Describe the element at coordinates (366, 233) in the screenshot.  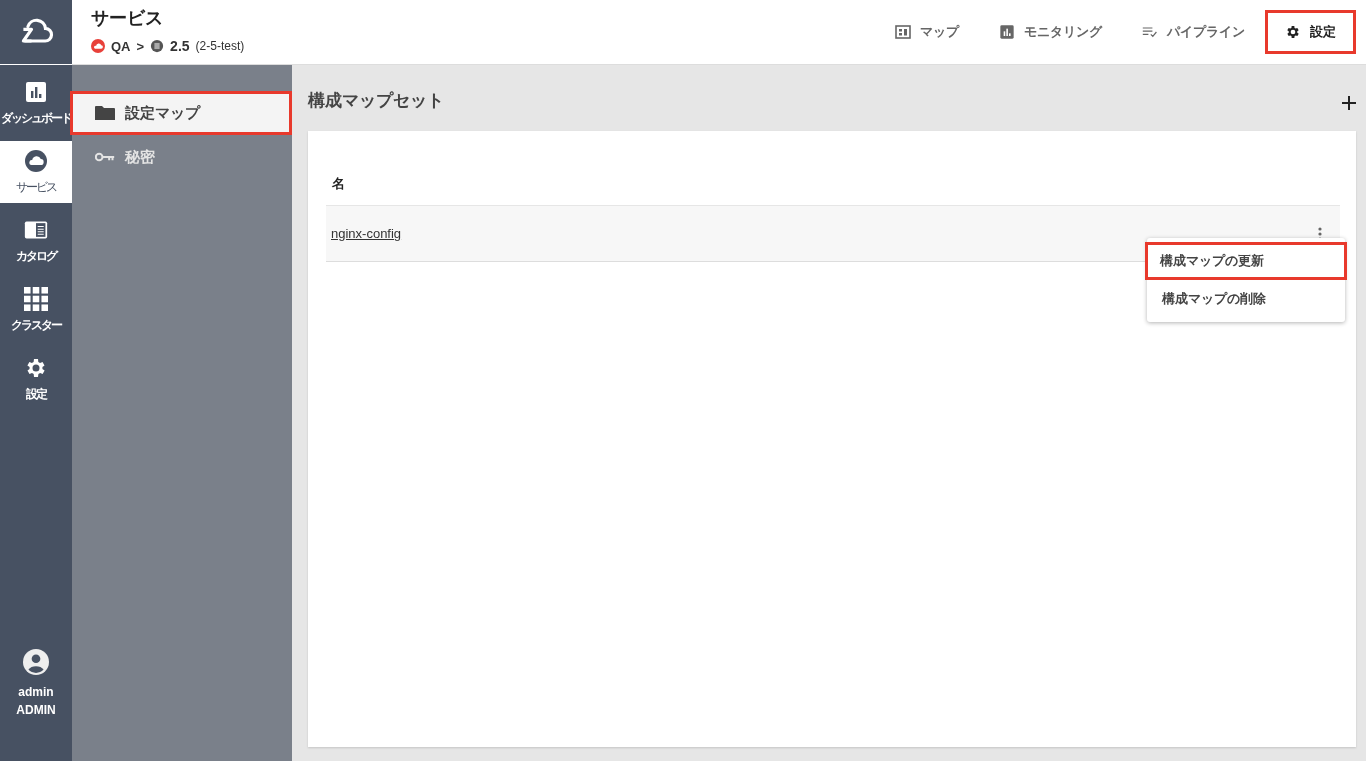
I see `config-link: nginx-config` at that location.